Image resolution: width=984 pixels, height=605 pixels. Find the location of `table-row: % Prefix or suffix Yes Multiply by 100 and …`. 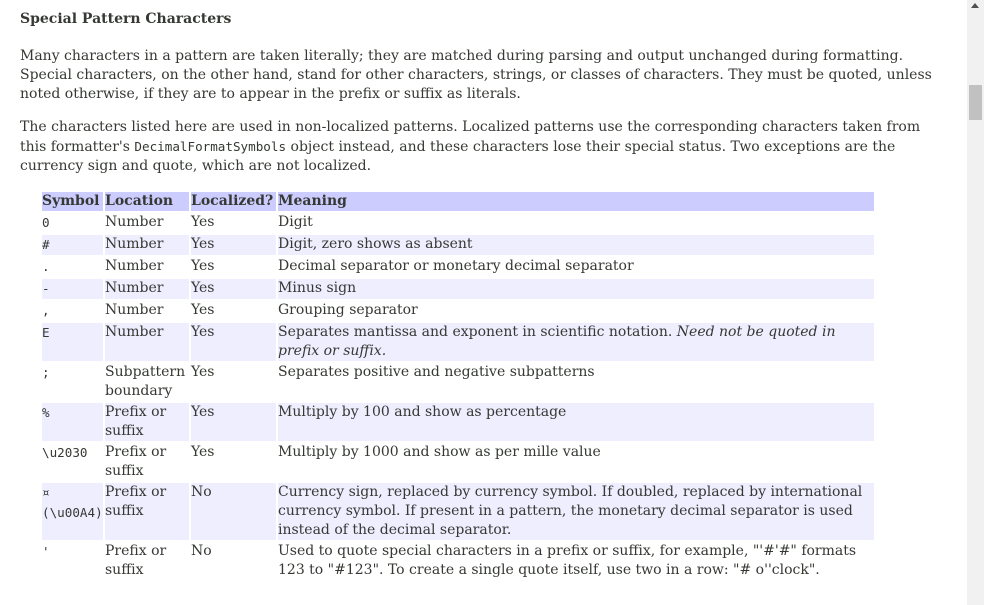

table-row: % Prefix or suffix Yes Multiply by 100 and … is located at coordinates (458, 422).